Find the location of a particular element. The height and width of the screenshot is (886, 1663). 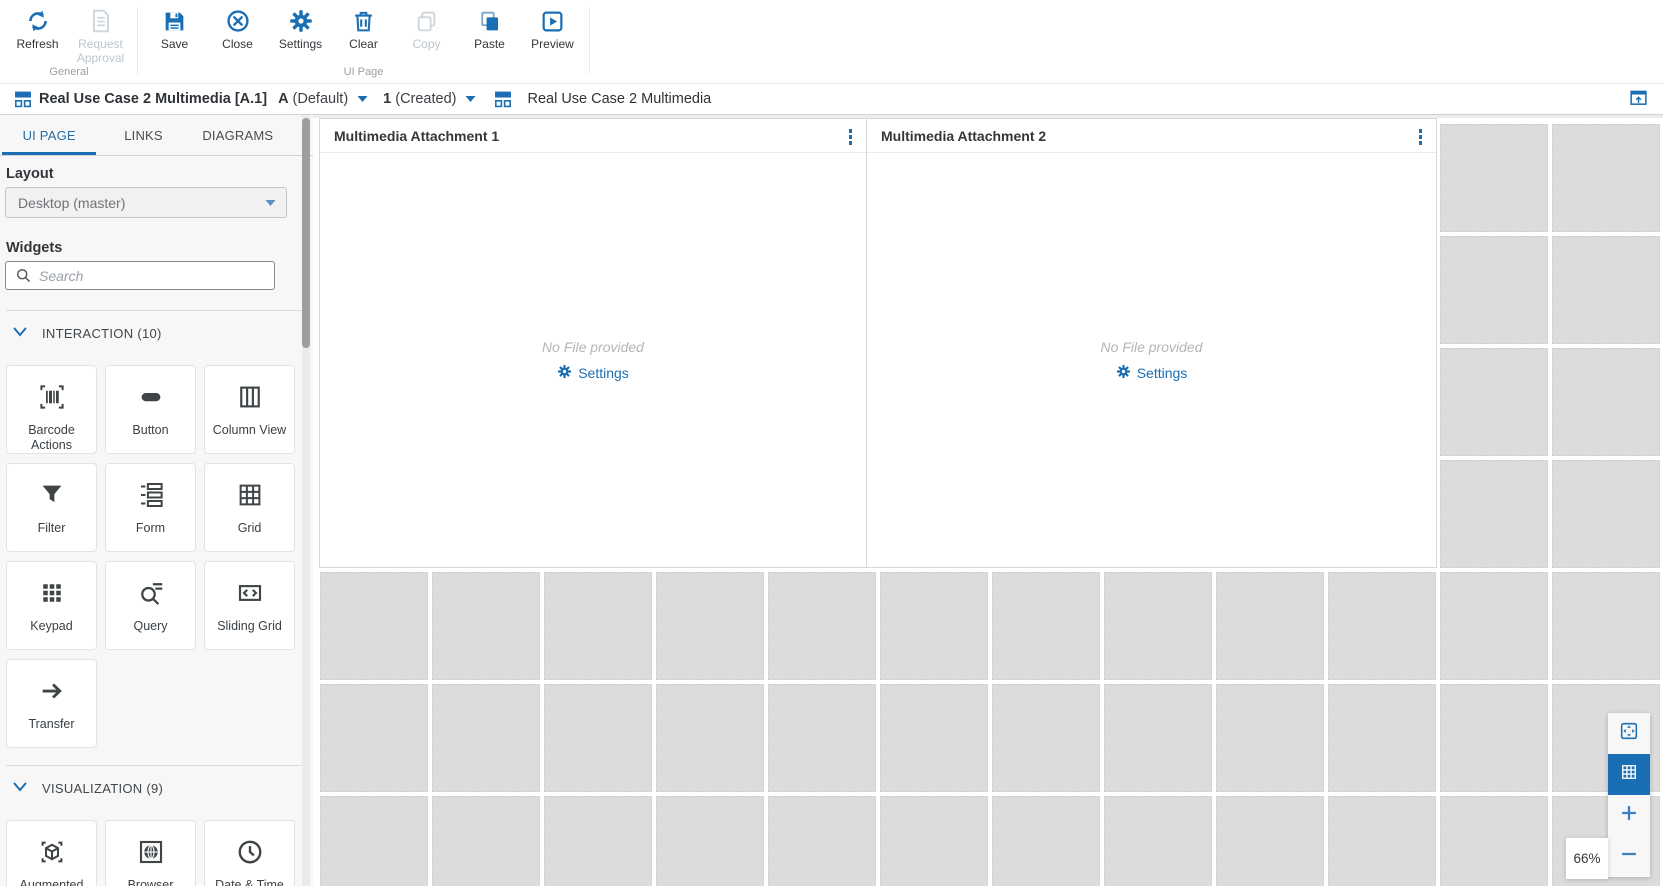

visualization-widget-grid: Augmented Reality Browser Date & Time is located at coordinates (159, 853).